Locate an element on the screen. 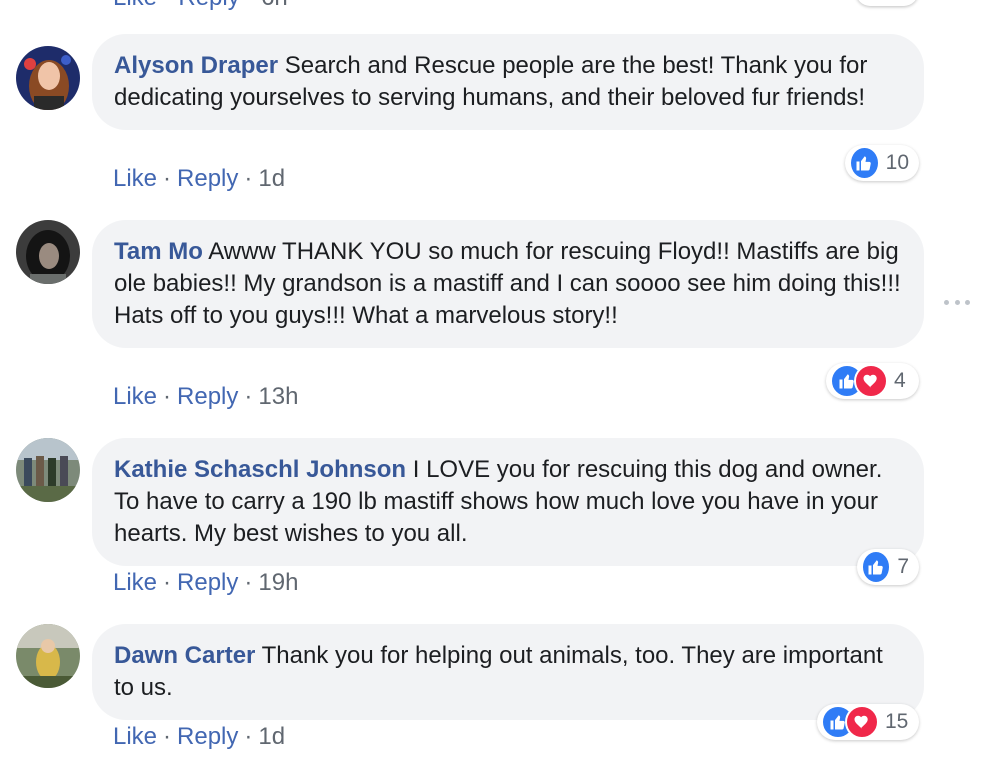 Image resolution: width=990 pixels, height=772 pixels. comment-timestamp: 19h is located at coordinates (278, 582).